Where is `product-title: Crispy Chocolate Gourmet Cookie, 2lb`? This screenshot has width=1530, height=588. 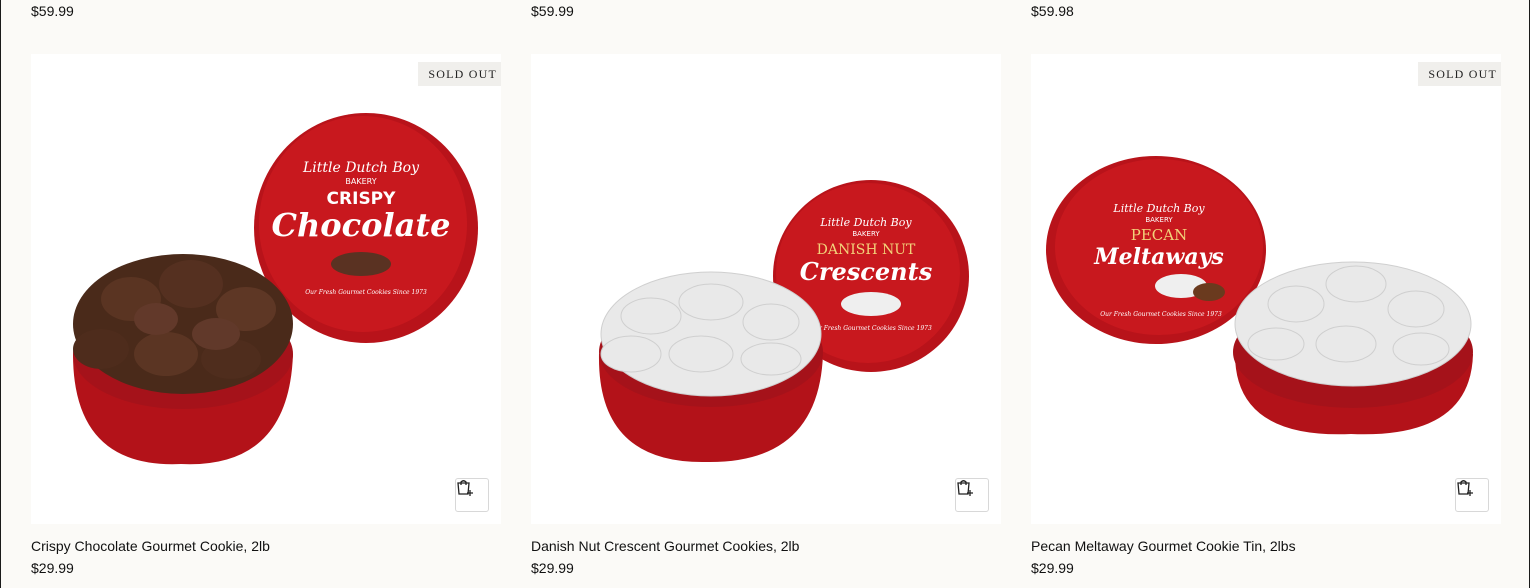
product-title: Crispy Chocolate Gourmet Cookie, 2lb is located at coordinates (266, 546).